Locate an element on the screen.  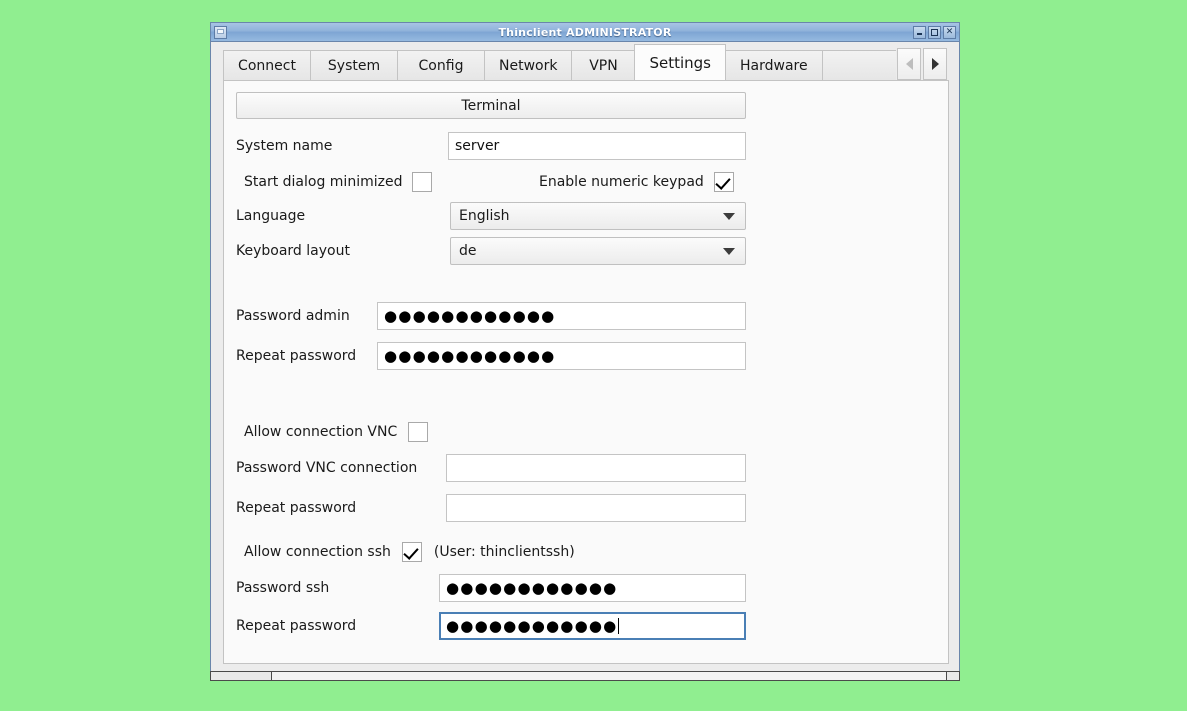
start-minimized-row: Start dialog minimized is located at coordinates (338, 182).